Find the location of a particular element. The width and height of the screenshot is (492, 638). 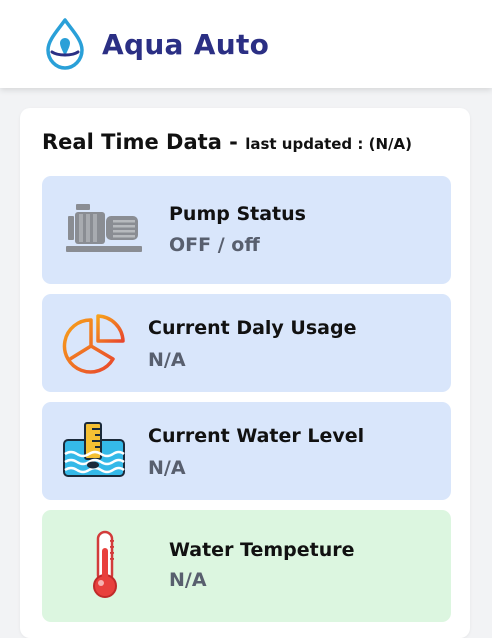

water-temperature-value: N/A is located at coordinates (188, 580).